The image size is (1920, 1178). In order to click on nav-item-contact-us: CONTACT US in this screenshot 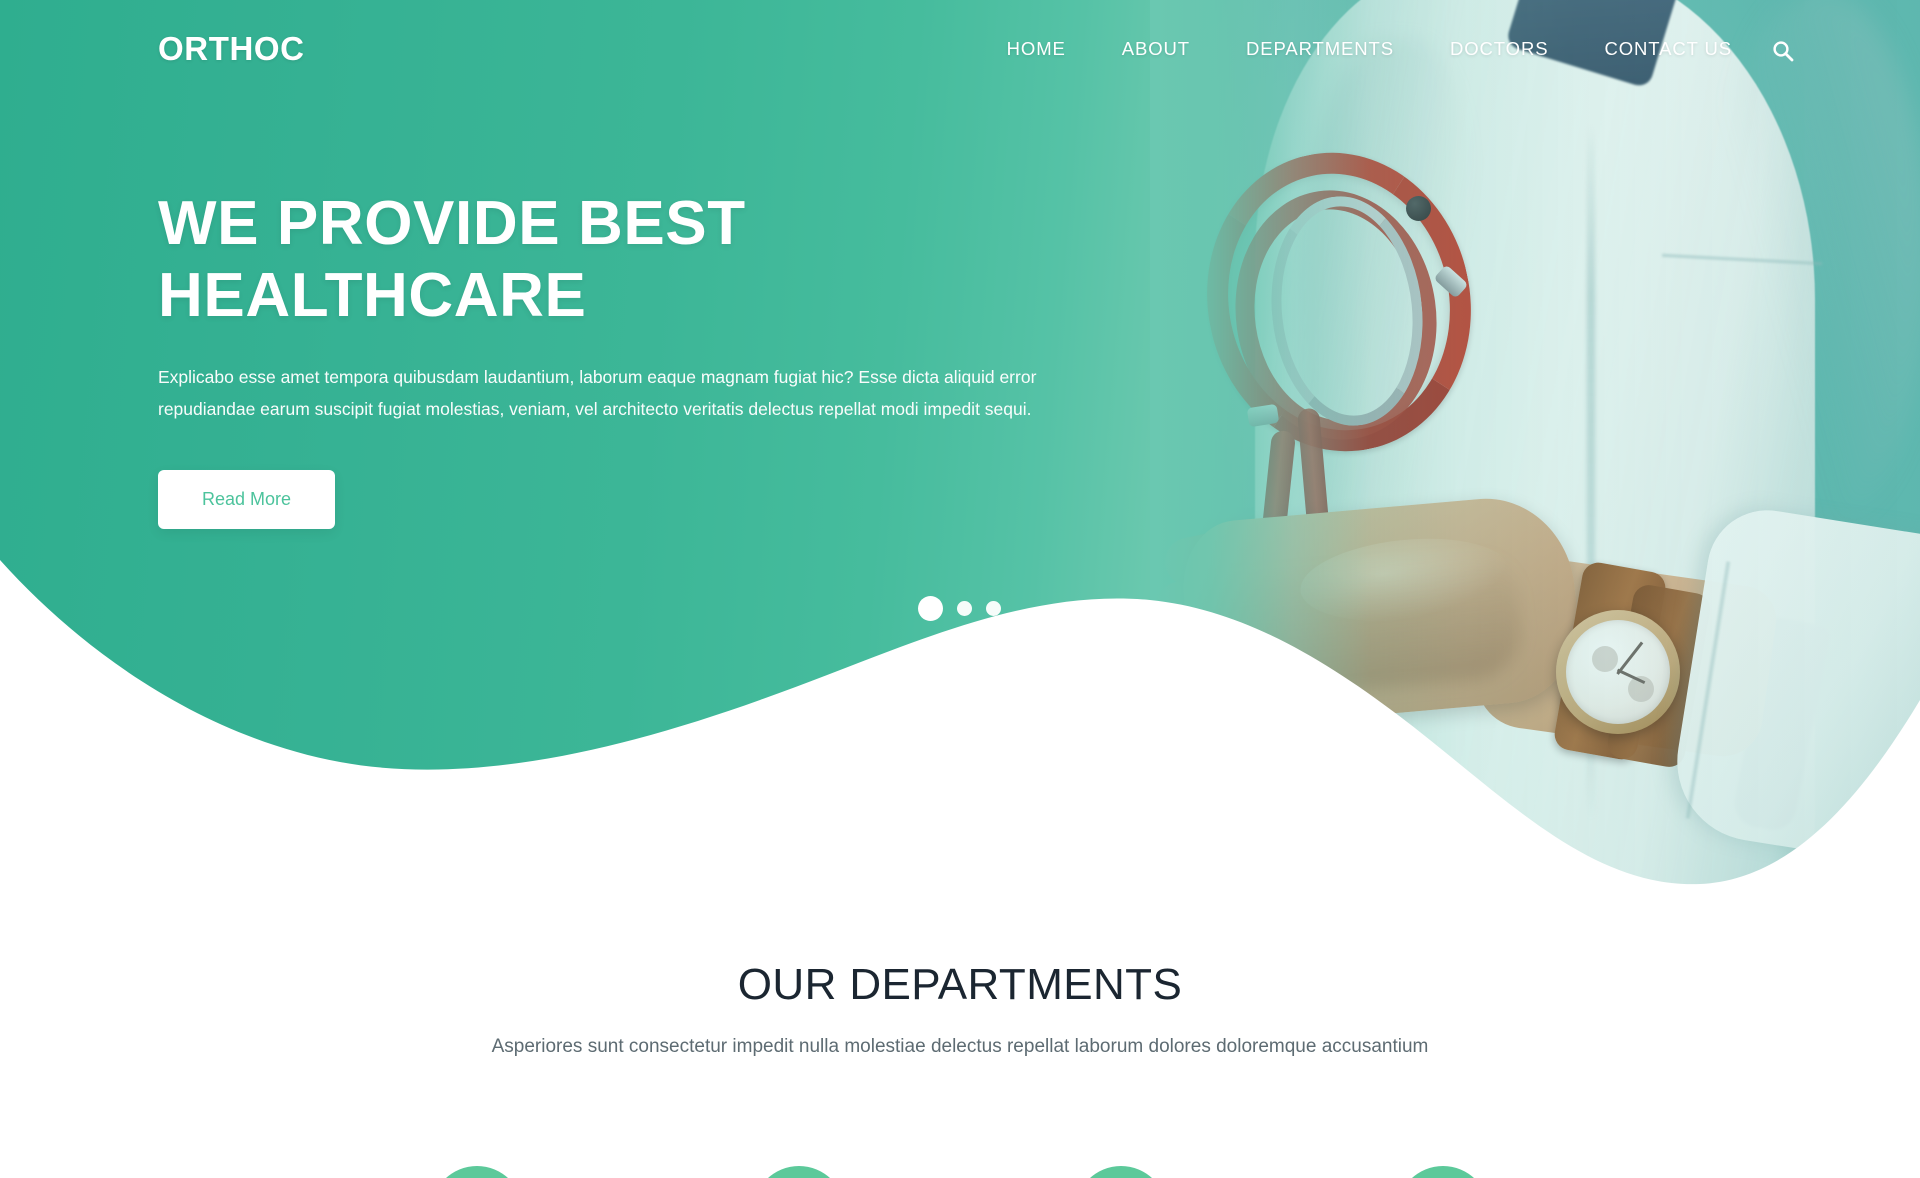, I will do `click(1668, 49)`.